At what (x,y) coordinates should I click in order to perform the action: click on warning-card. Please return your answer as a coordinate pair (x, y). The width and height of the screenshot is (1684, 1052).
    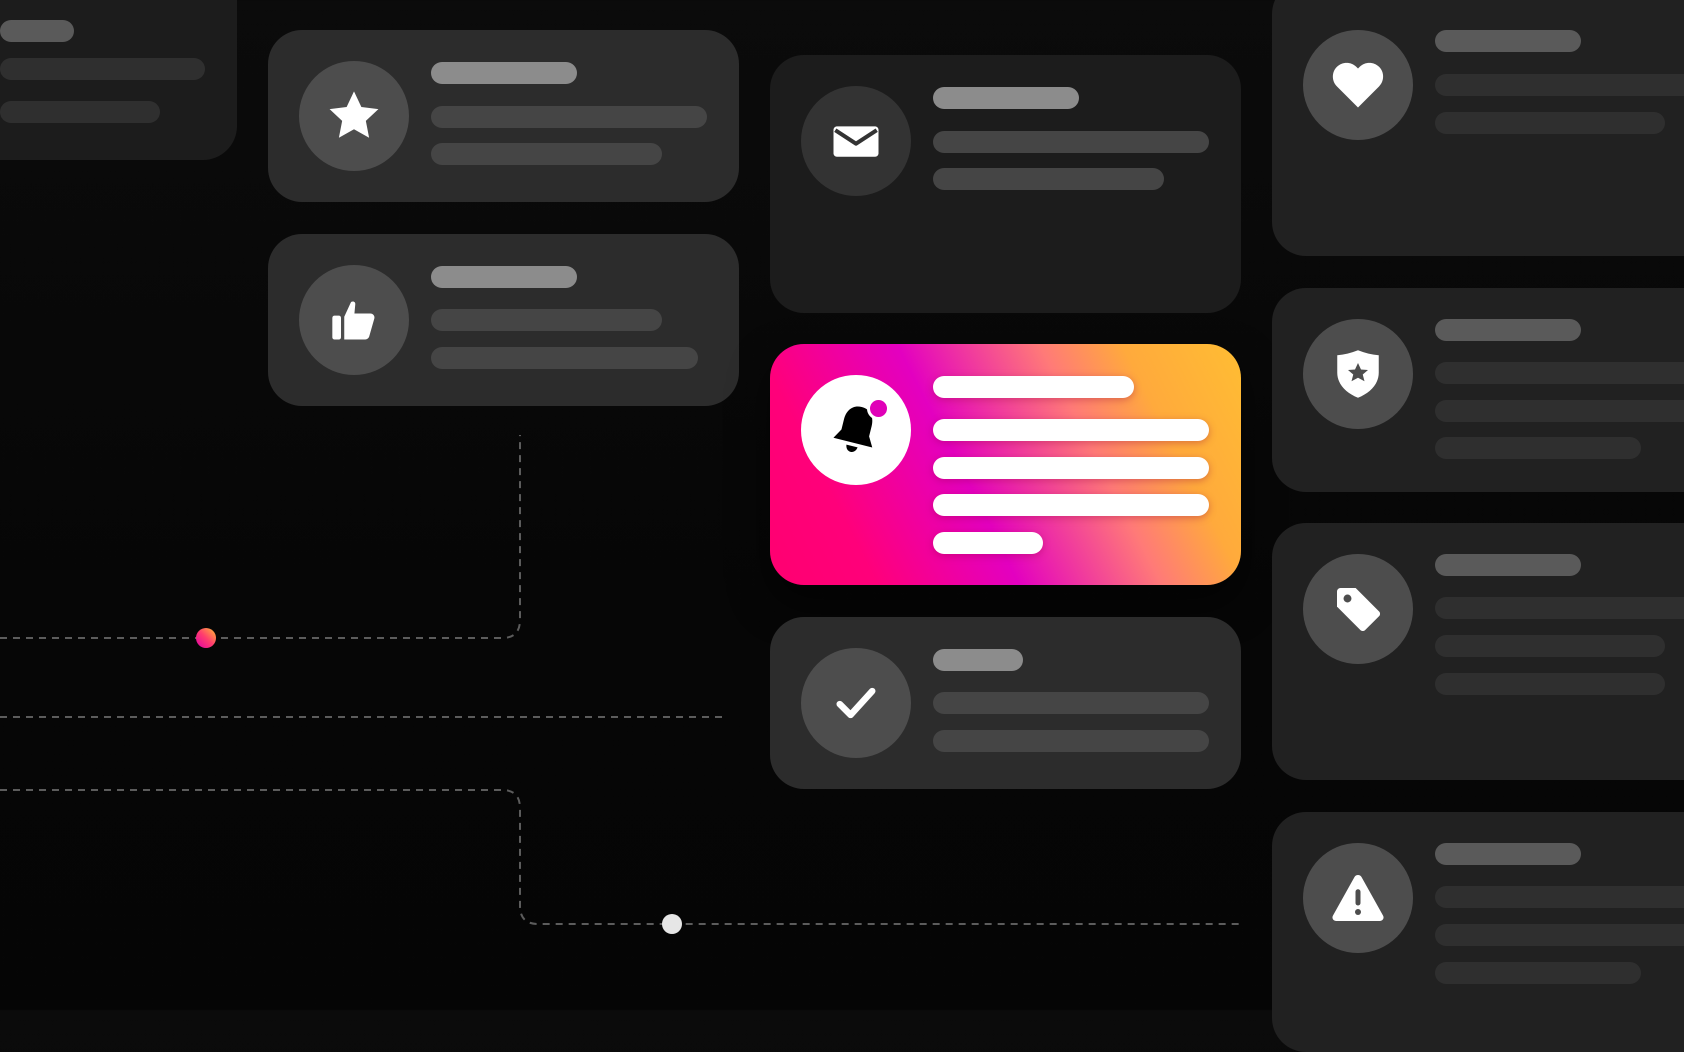
    Looking at the image, I should click on (1478, 932).